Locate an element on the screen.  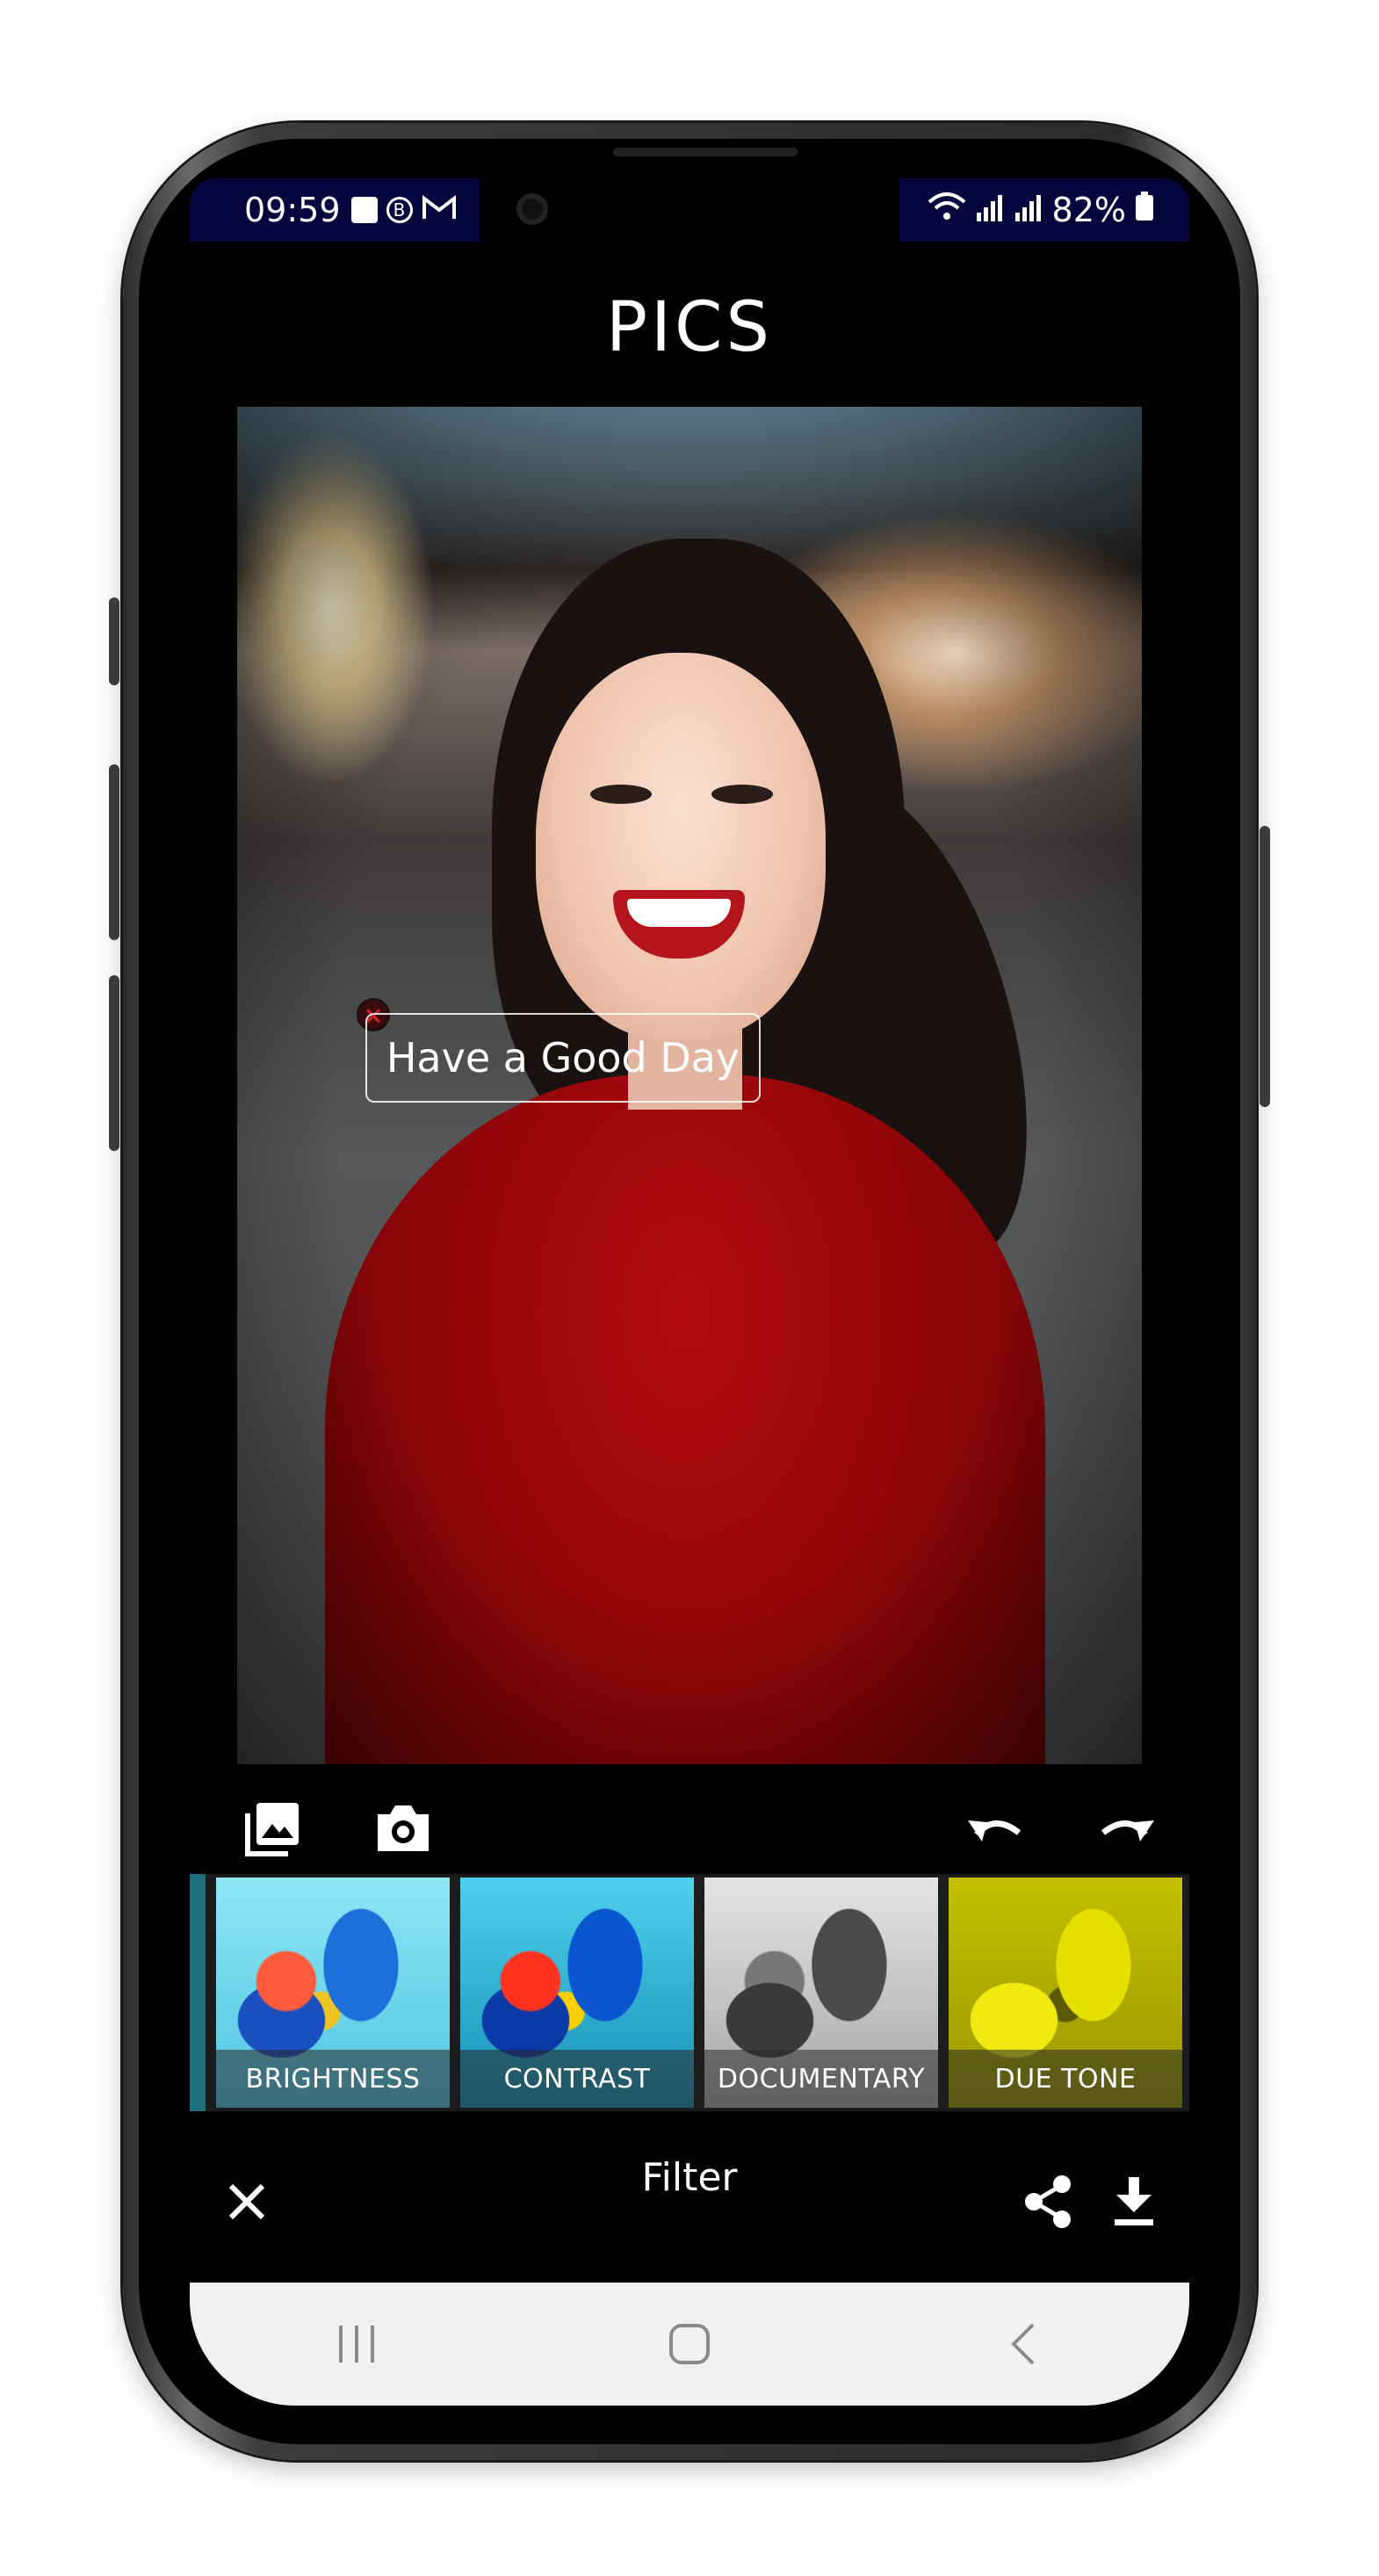
status-bar-left: 09:59 B is located at coordinates (335, 210).